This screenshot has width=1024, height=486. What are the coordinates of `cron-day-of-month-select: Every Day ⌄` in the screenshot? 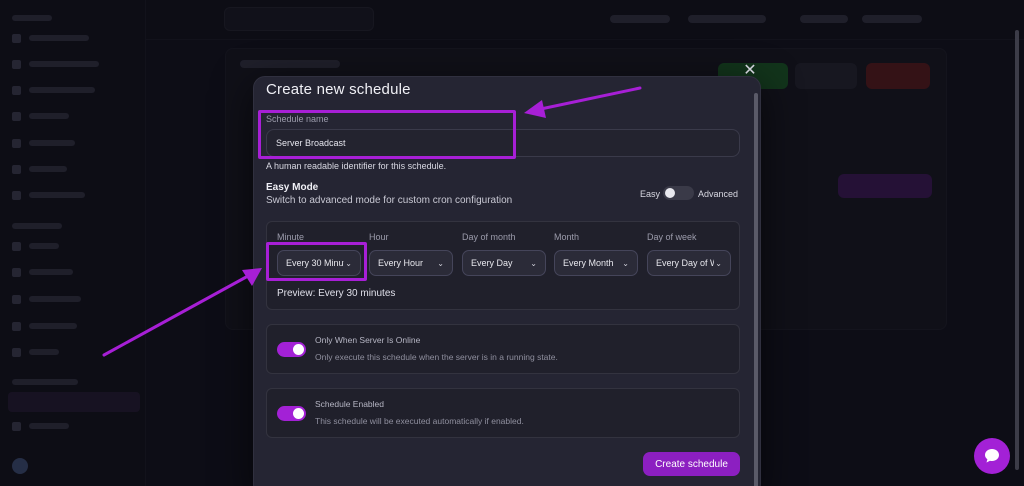 It's located at (504, 263).